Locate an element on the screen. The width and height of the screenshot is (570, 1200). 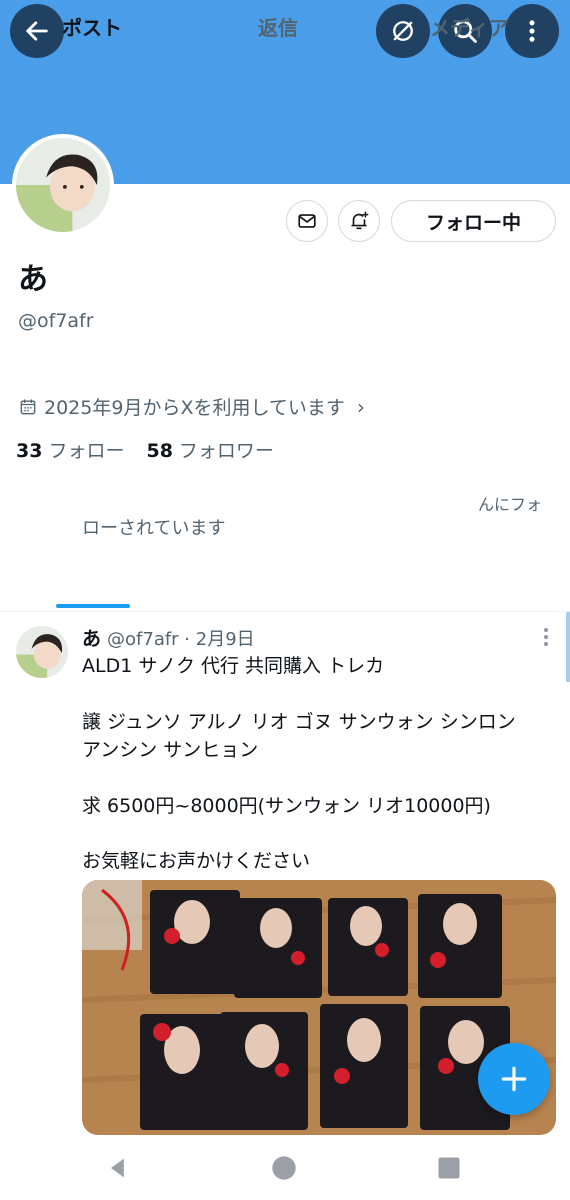
post-header: あ @of7afr · 2月9日 is located at coordinates (168, 637).